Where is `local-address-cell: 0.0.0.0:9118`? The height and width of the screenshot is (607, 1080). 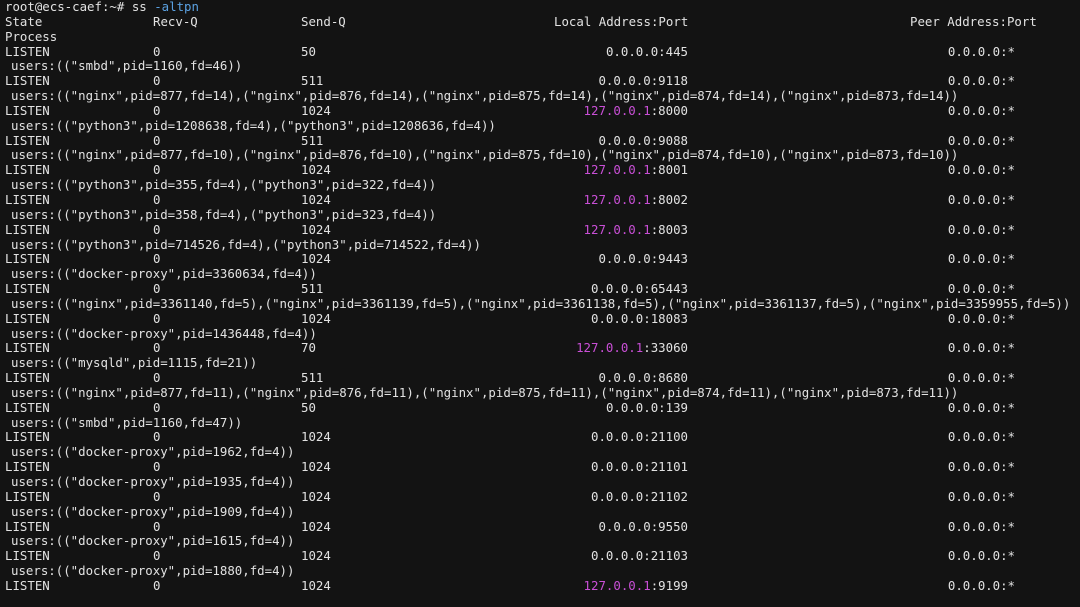 local-address-cell: 0.0.0.0:9118 is located at coordinates (643, 81).